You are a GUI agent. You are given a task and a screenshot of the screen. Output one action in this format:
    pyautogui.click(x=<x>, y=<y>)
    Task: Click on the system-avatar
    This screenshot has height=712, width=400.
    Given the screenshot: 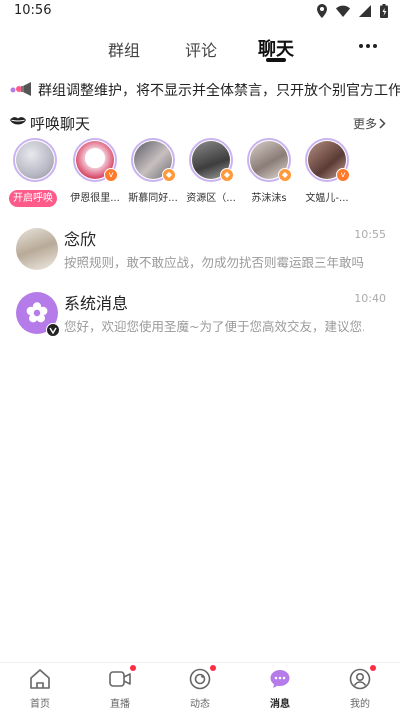 What is the action you would take?
    pyautogui.click(x=38, y=314)
    